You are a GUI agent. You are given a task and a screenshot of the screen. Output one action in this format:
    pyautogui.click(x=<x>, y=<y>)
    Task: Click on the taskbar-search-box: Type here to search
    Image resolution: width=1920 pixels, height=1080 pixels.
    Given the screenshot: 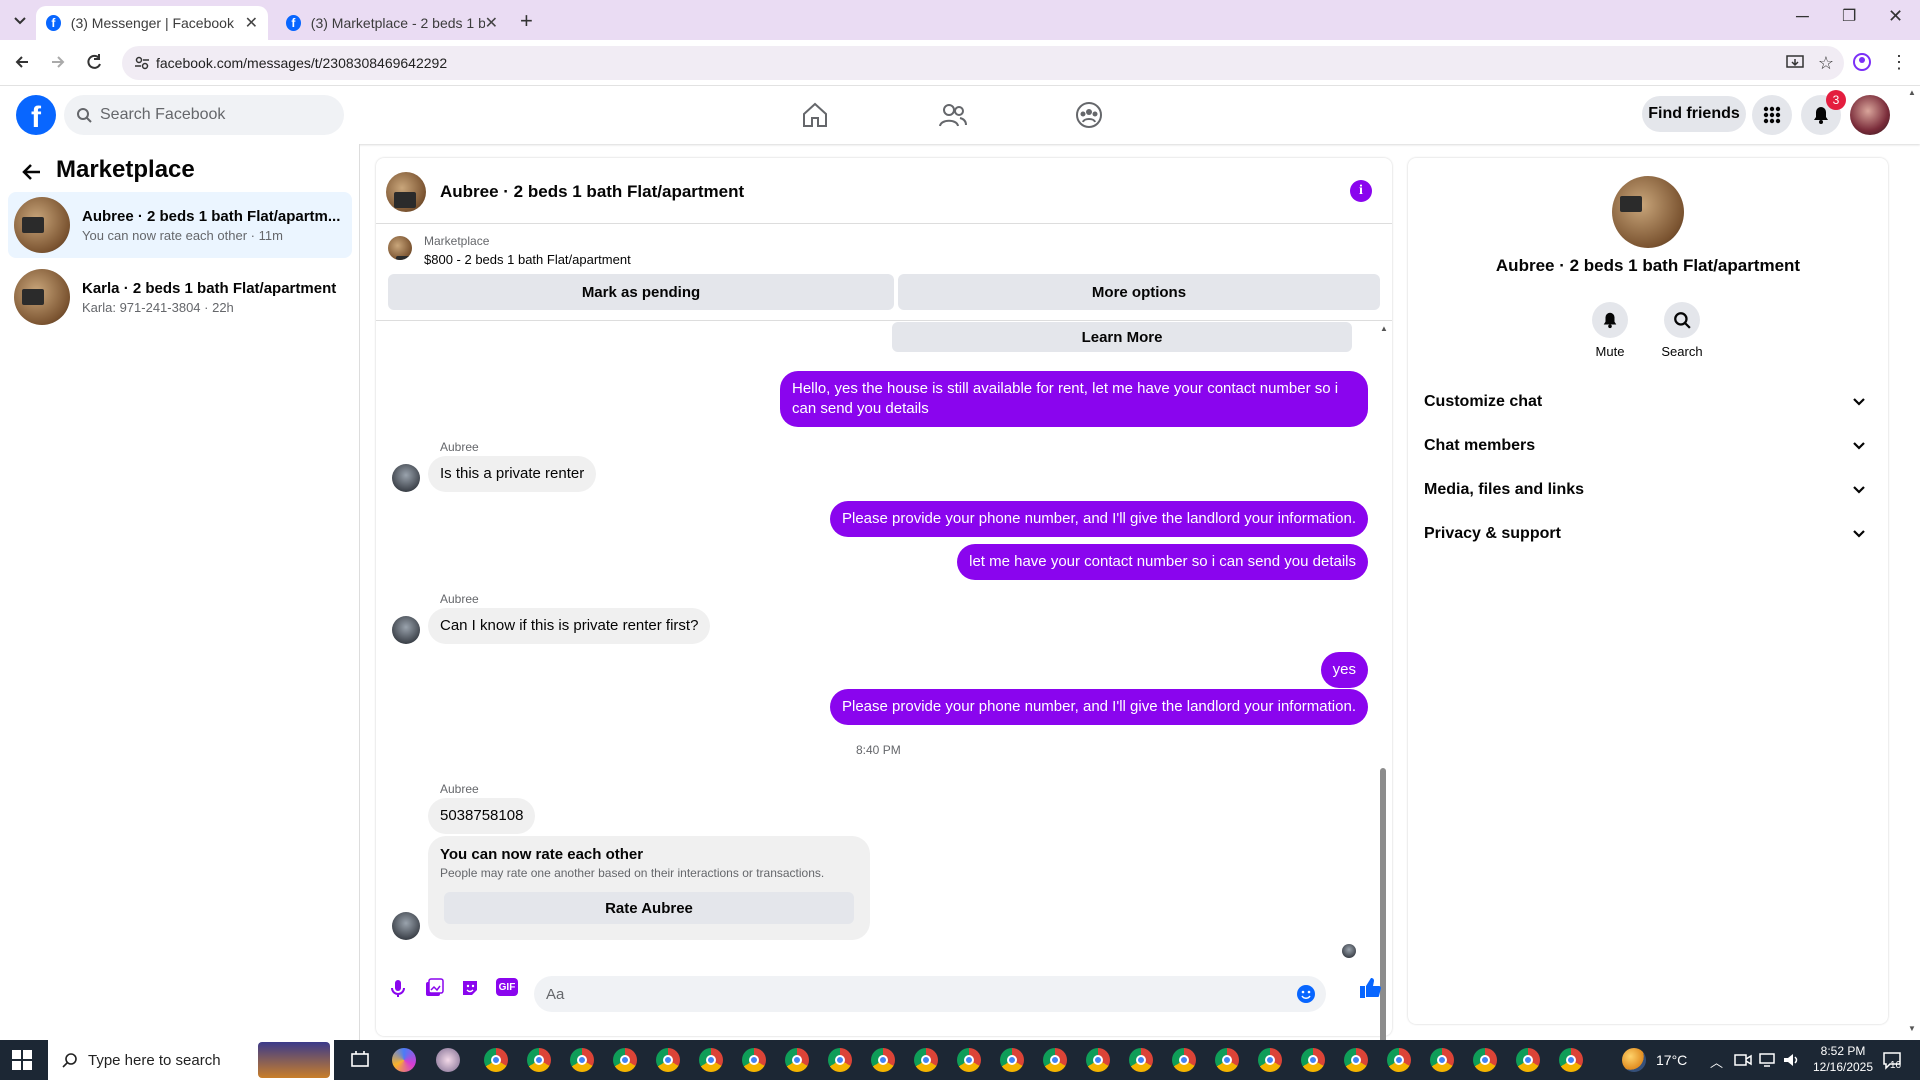 What is the action you would take?
    pyautogui.click(x=191, y=1060)
    